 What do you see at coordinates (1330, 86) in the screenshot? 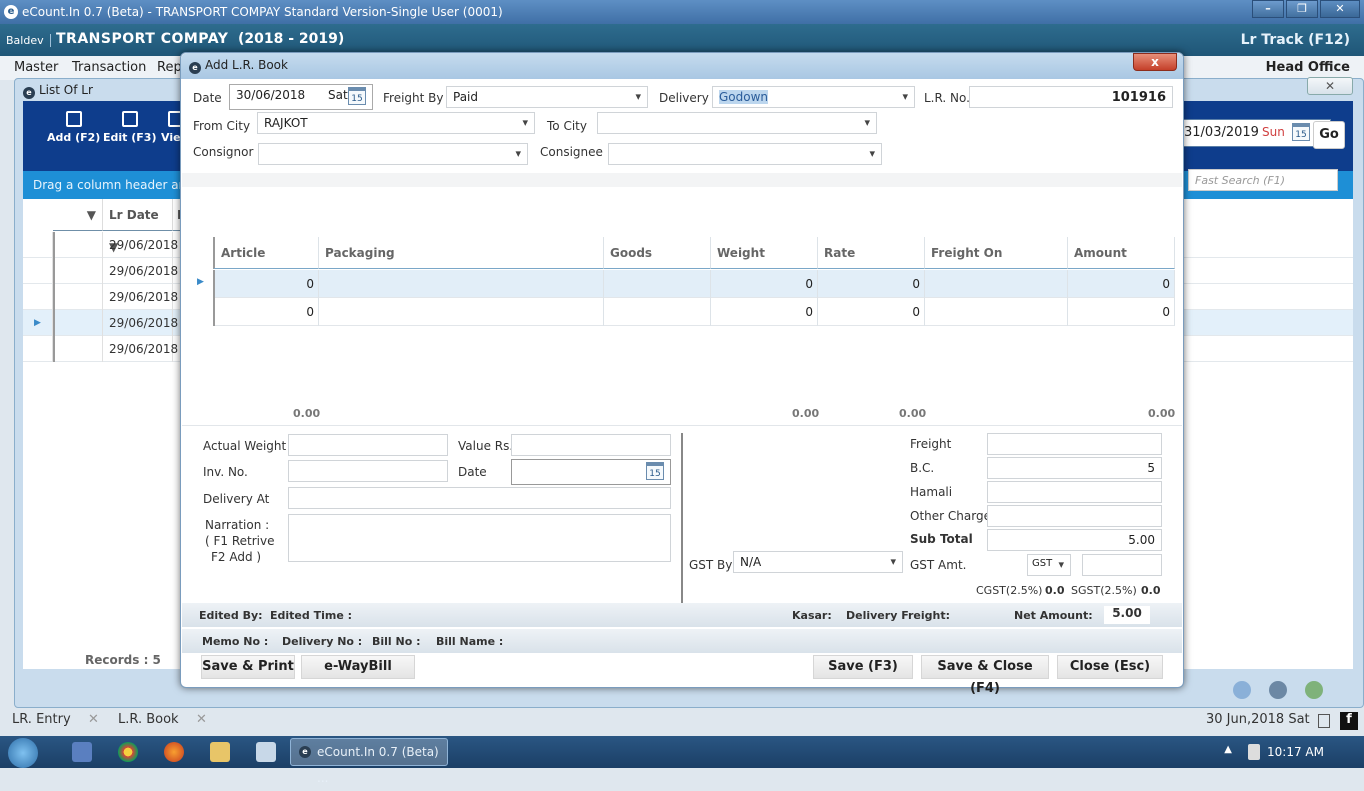
I see `list-close-button: ✕` at bounding box center [1330, 86].